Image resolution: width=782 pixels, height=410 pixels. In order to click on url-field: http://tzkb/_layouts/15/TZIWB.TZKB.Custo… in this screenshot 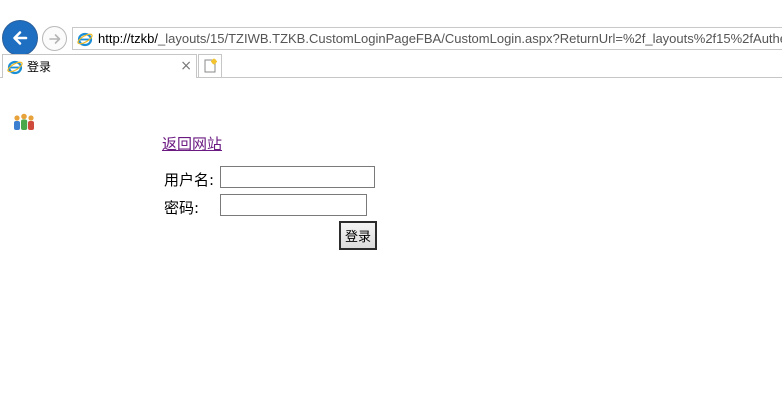, I will do `click(427, 38)`.